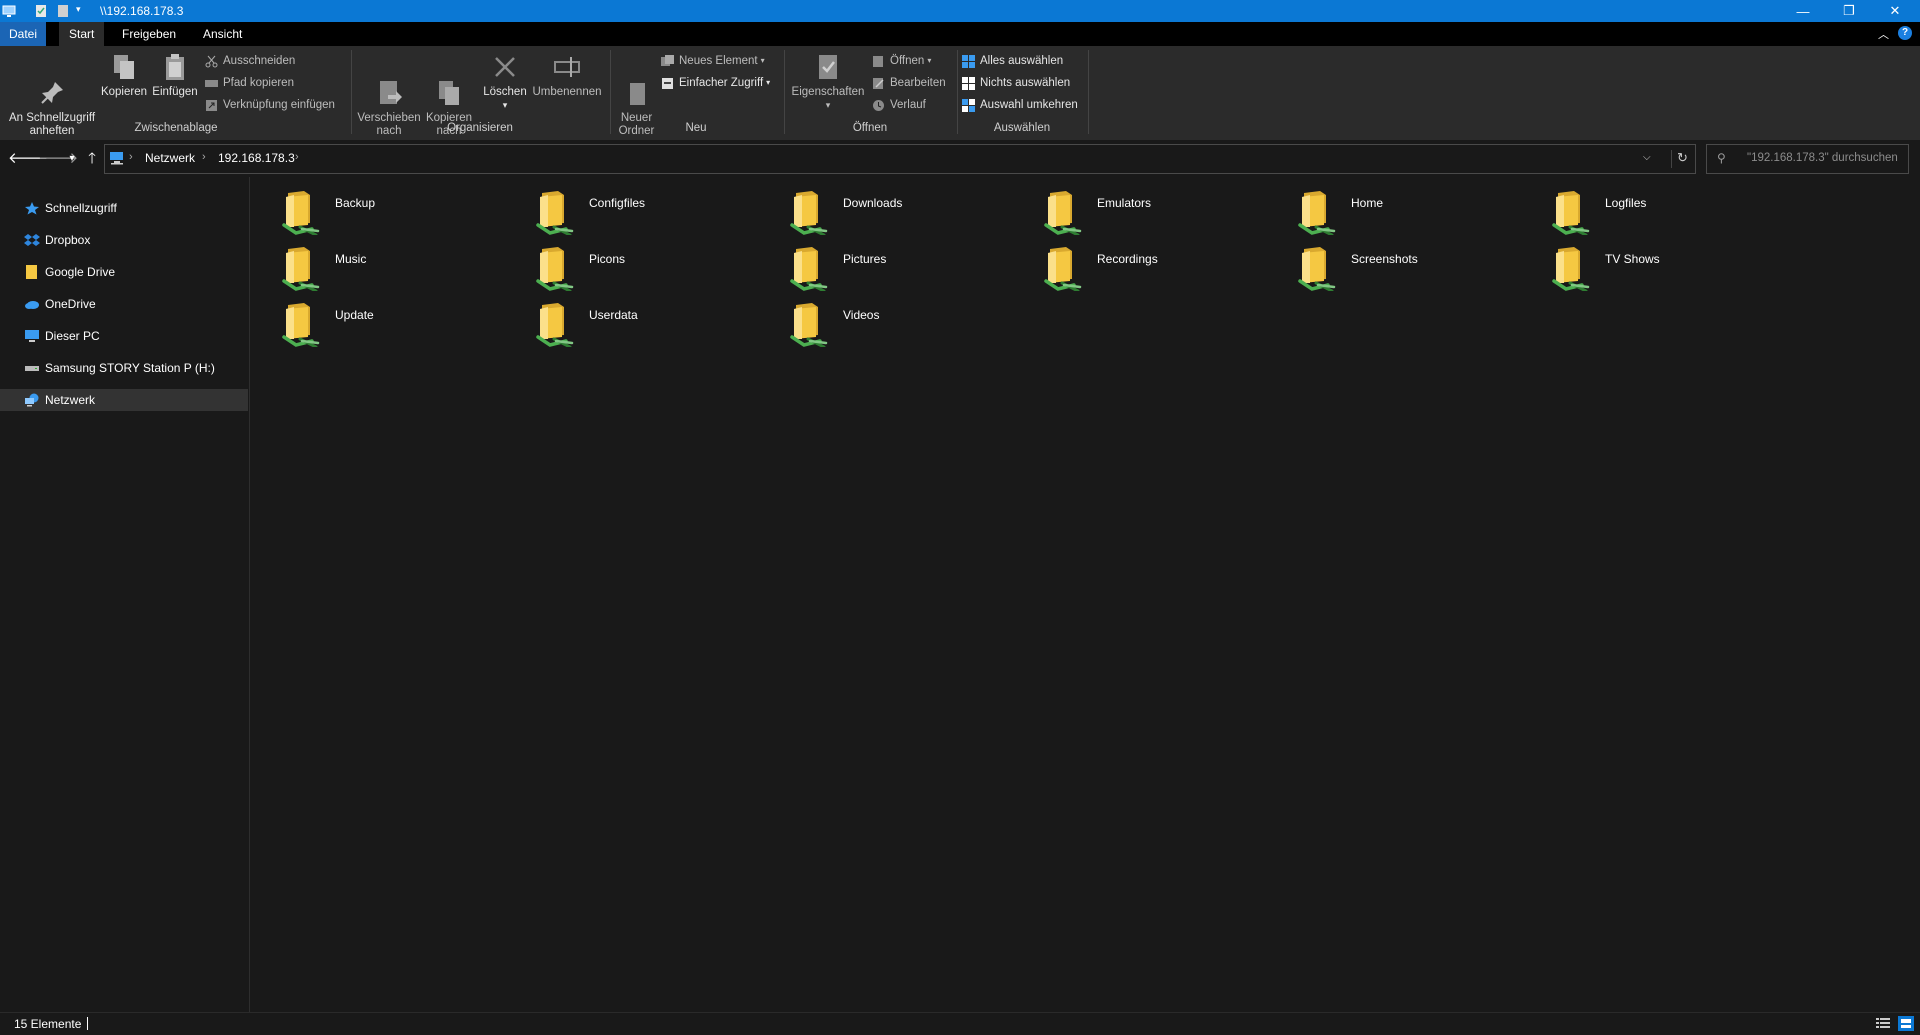 The height and width of the screenshot is (1035, 1920). I want to click on sidebar-item-this-pc: Dieser PC, so click(124, 336).